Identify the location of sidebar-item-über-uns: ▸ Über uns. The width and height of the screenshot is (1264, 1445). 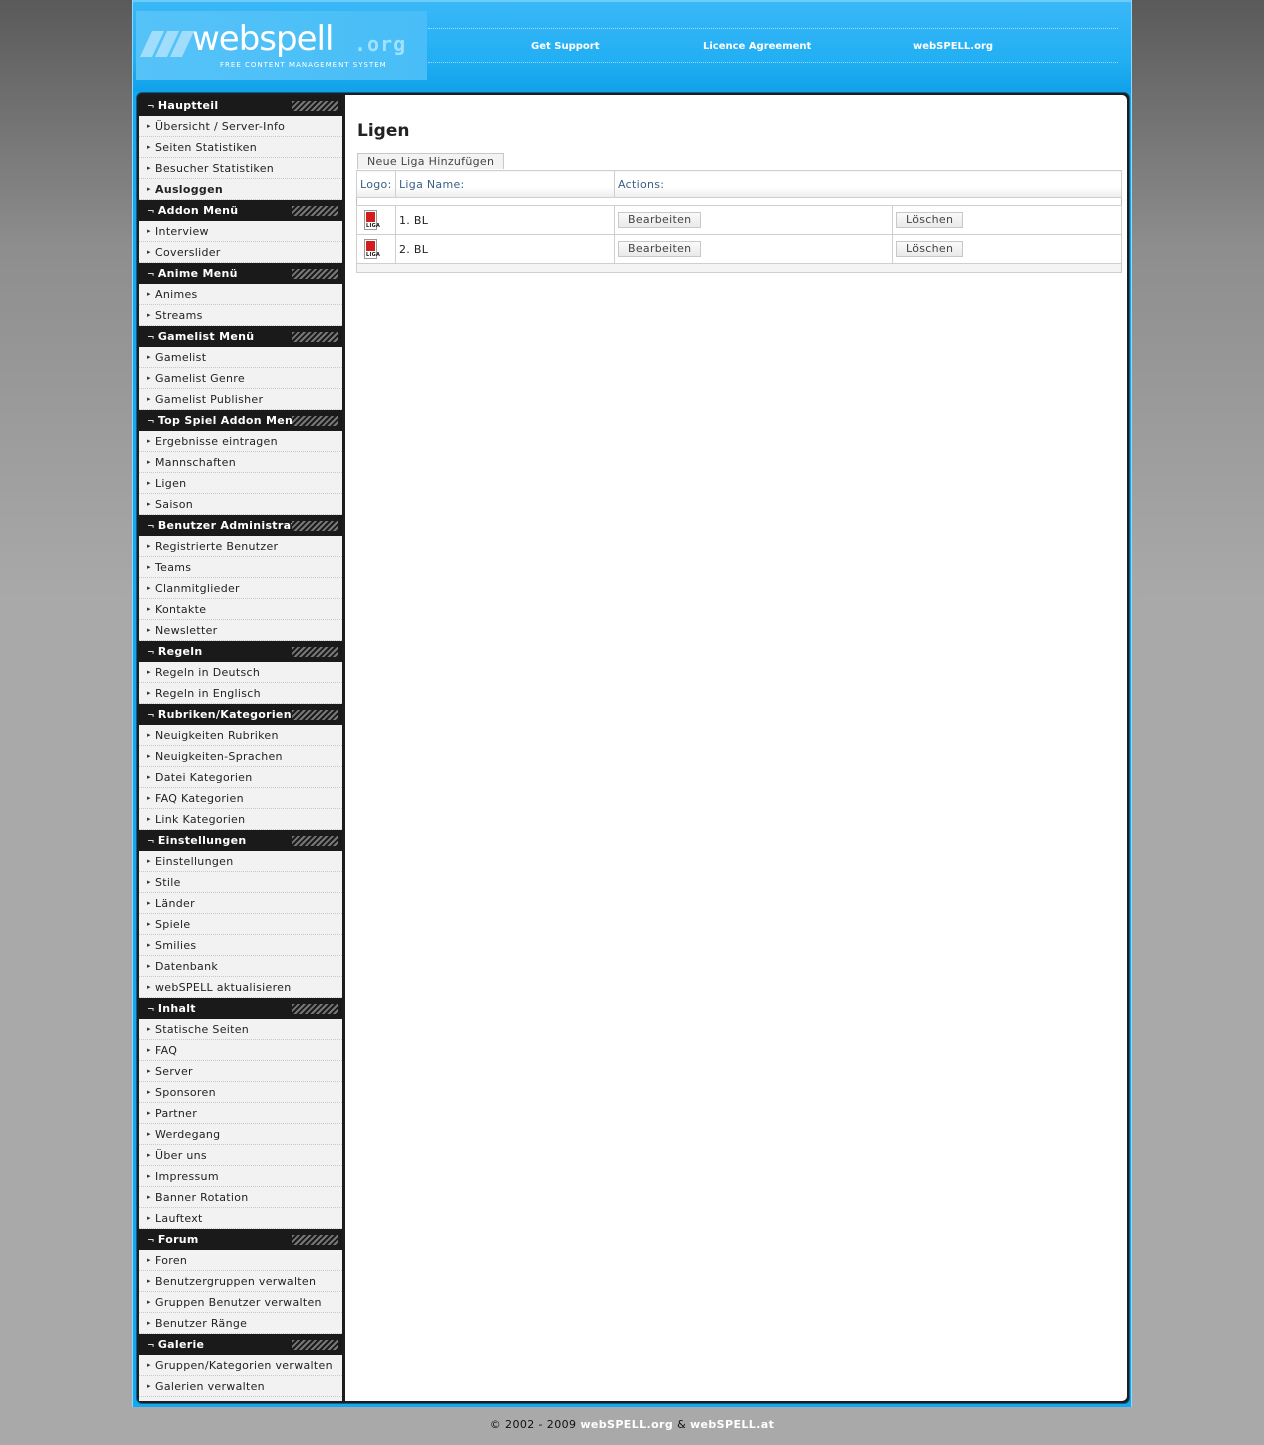
(240, 1155).